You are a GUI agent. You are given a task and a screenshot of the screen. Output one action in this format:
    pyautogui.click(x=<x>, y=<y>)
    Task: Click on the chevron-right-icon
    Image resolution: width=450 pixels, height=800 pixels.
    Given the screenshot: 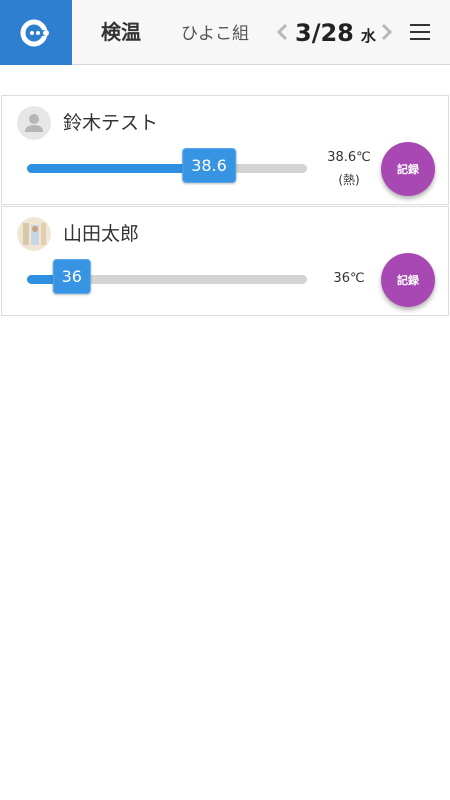 What is the action you would take?
    pyautogui.click(x=387, y=32)
    